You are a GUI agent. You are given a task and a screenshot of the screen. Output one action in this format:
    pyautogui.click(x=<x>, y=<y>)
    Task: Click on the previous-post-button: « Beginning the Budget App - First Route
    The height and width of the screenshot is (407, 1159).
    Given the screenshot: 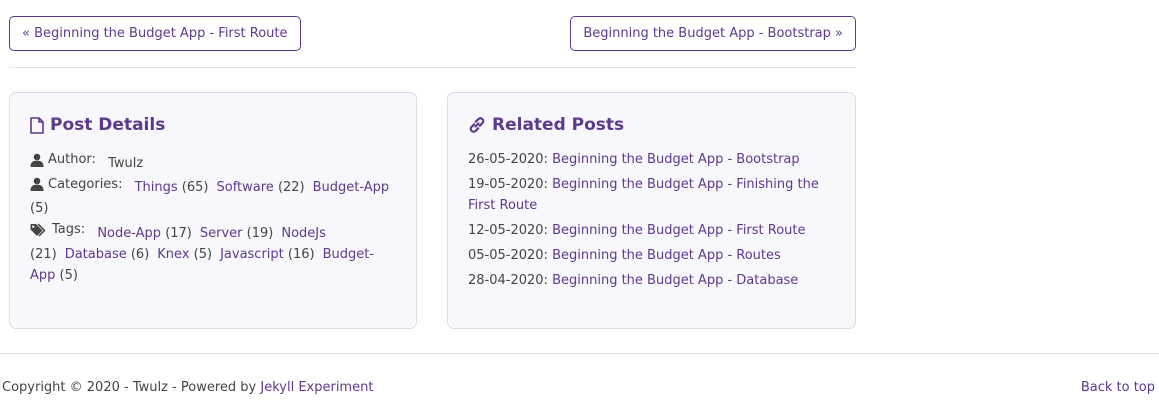 What is the action you would take?
    pyautogui.click(x=155, y=33)
    